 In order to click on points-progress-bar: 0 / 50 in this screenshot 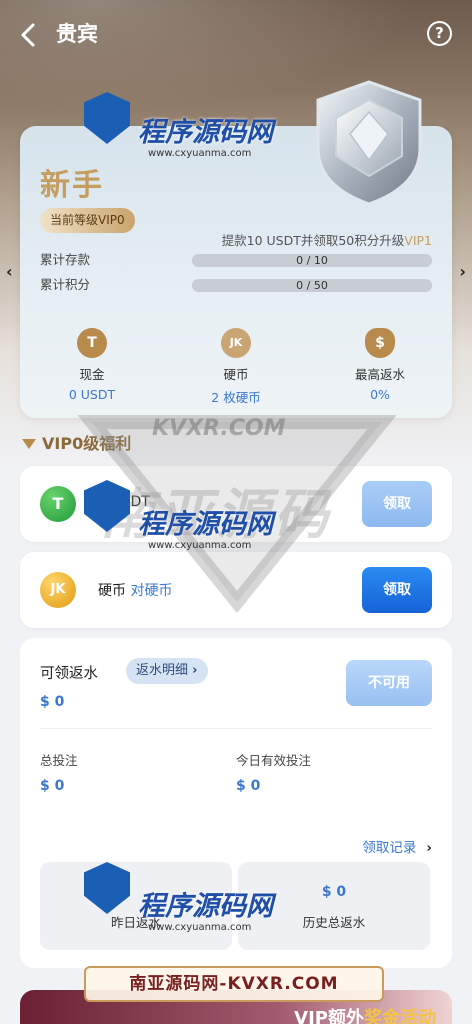, I will do `click(312, 285)`.